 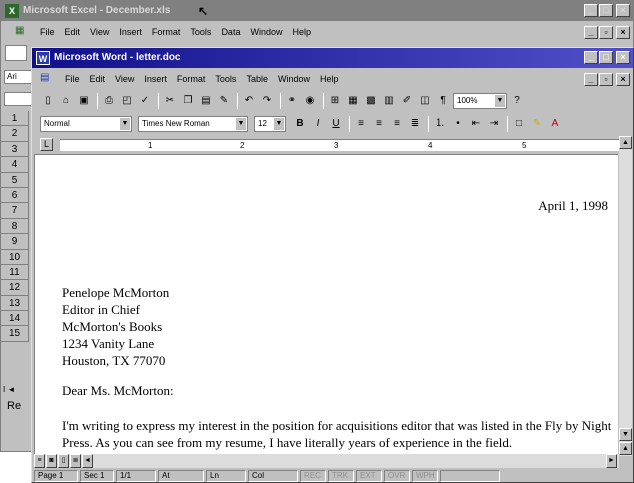 I want to click on insert-table-icon: ▦, so click(x=353, y=101).